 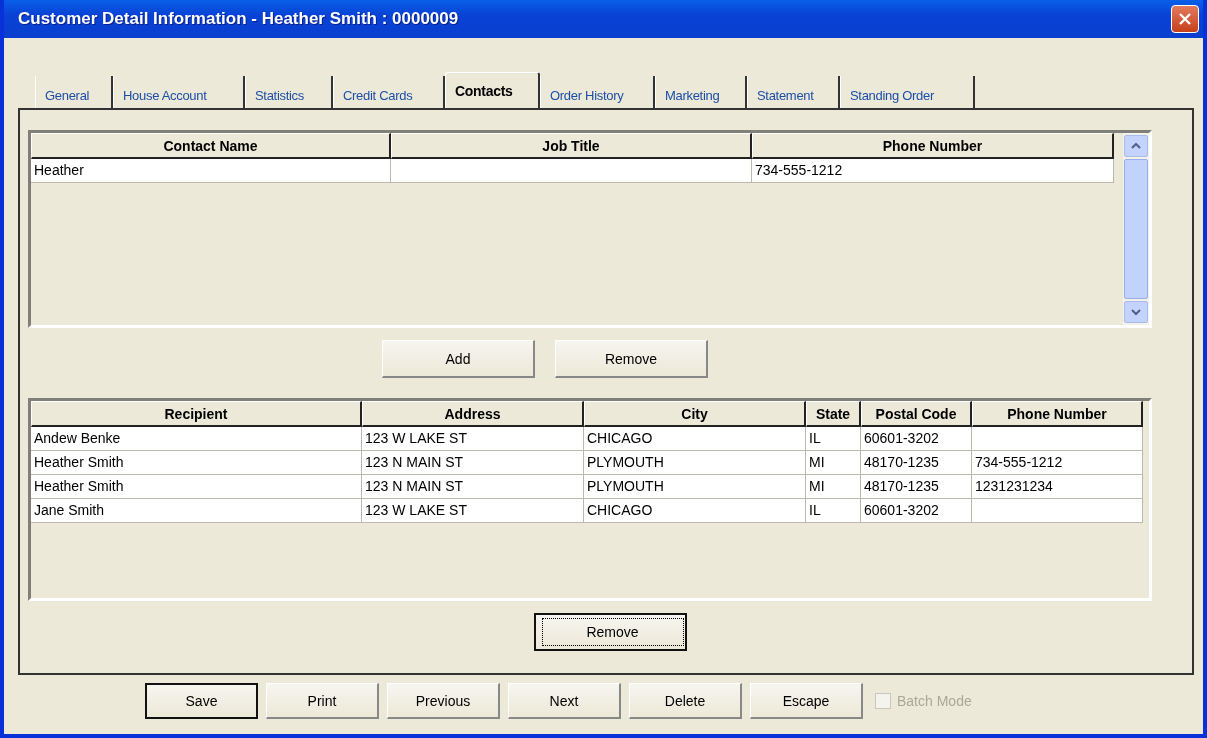 What do you see at coordinates (610, 632) in the screenshot?
I see `remove-button: Remove` at bounding box center [610, 632].